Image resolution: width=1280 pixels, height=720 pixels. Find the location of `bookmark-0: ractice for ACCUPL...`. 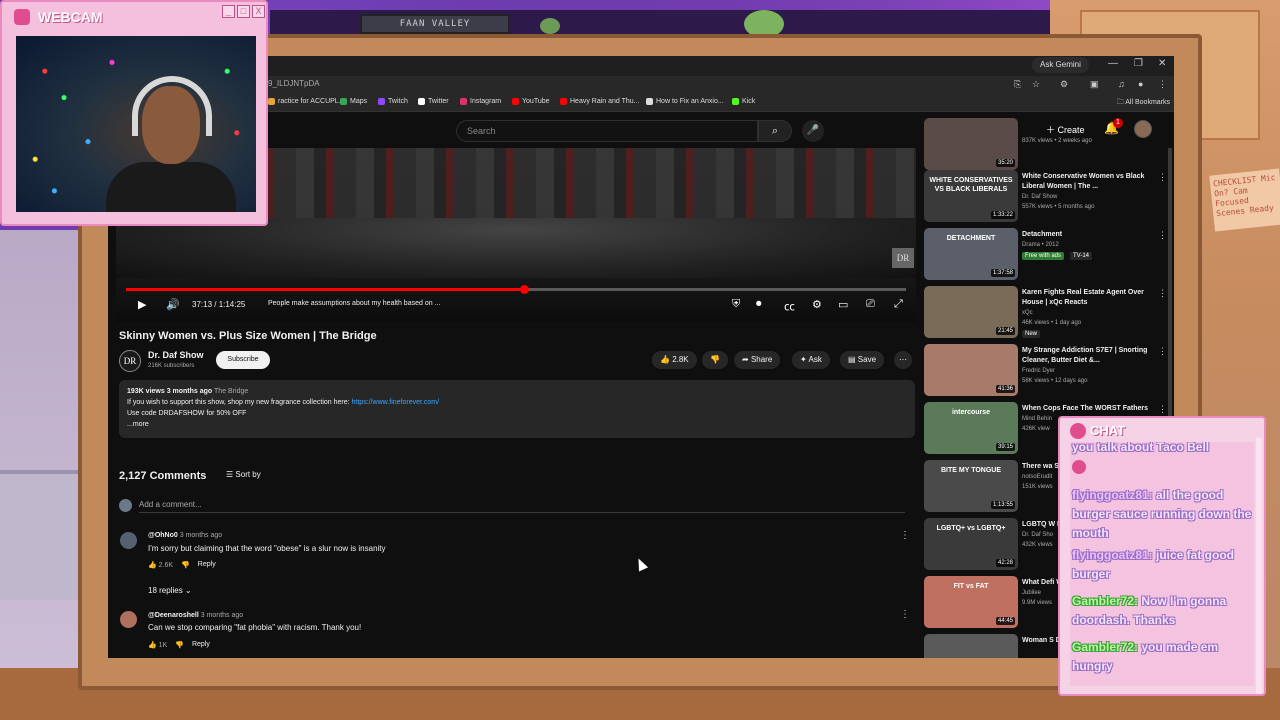

bookmark-0: ractice for ACCUPL... is located at coordinates (306, 101).